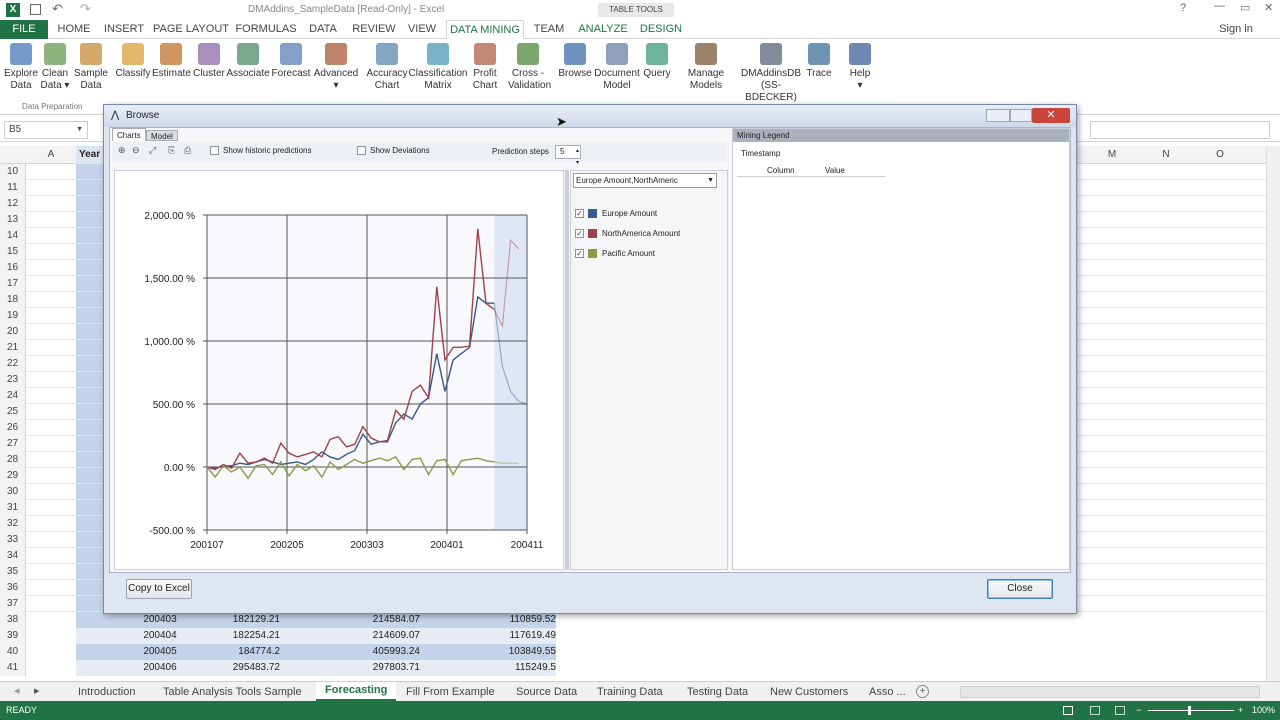  Describe the element at coordinates (57, 9) in the screenshot. I see `undo-icon: ↶` at that location.